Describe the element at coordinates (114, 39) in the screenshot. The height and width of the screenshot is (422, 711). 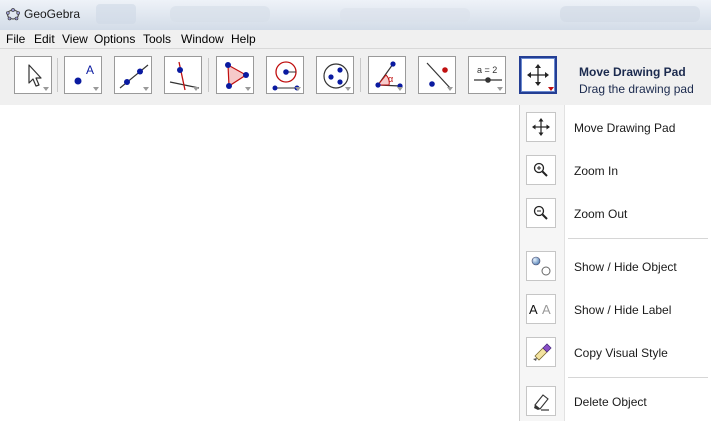
I see `menu-options: Options` at that location.